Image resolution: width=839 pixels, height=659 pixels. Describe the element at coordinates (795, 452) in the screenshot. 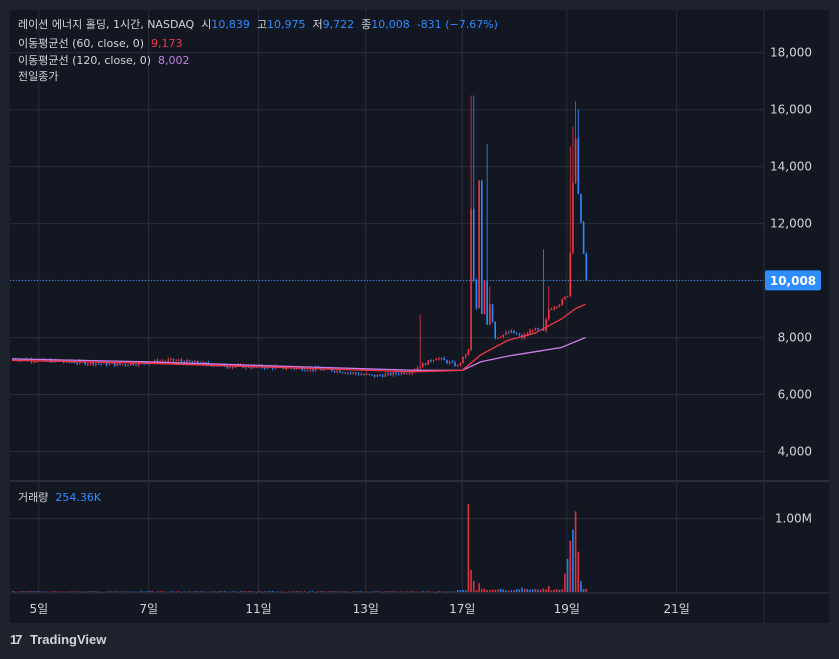

I see `price-tick-label: 4,000` at that location.